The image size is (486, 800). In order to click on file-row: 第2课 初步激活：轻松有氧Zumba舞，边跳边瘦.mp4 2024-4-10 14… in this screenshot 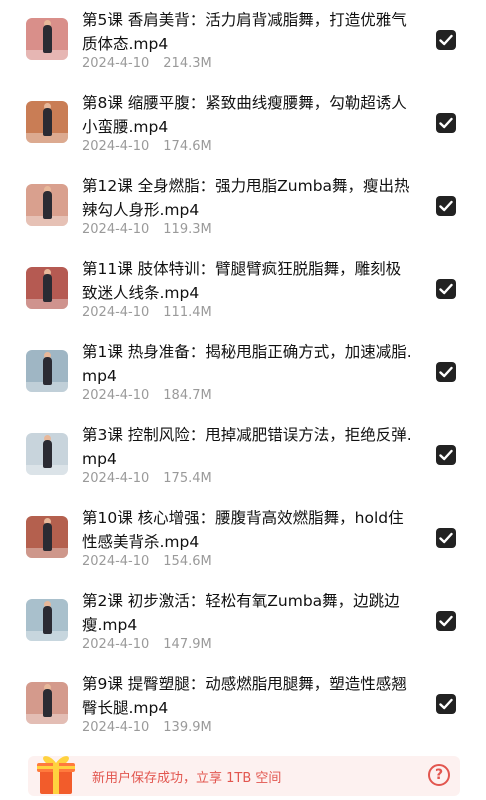, I will do `click(243, 622)`.